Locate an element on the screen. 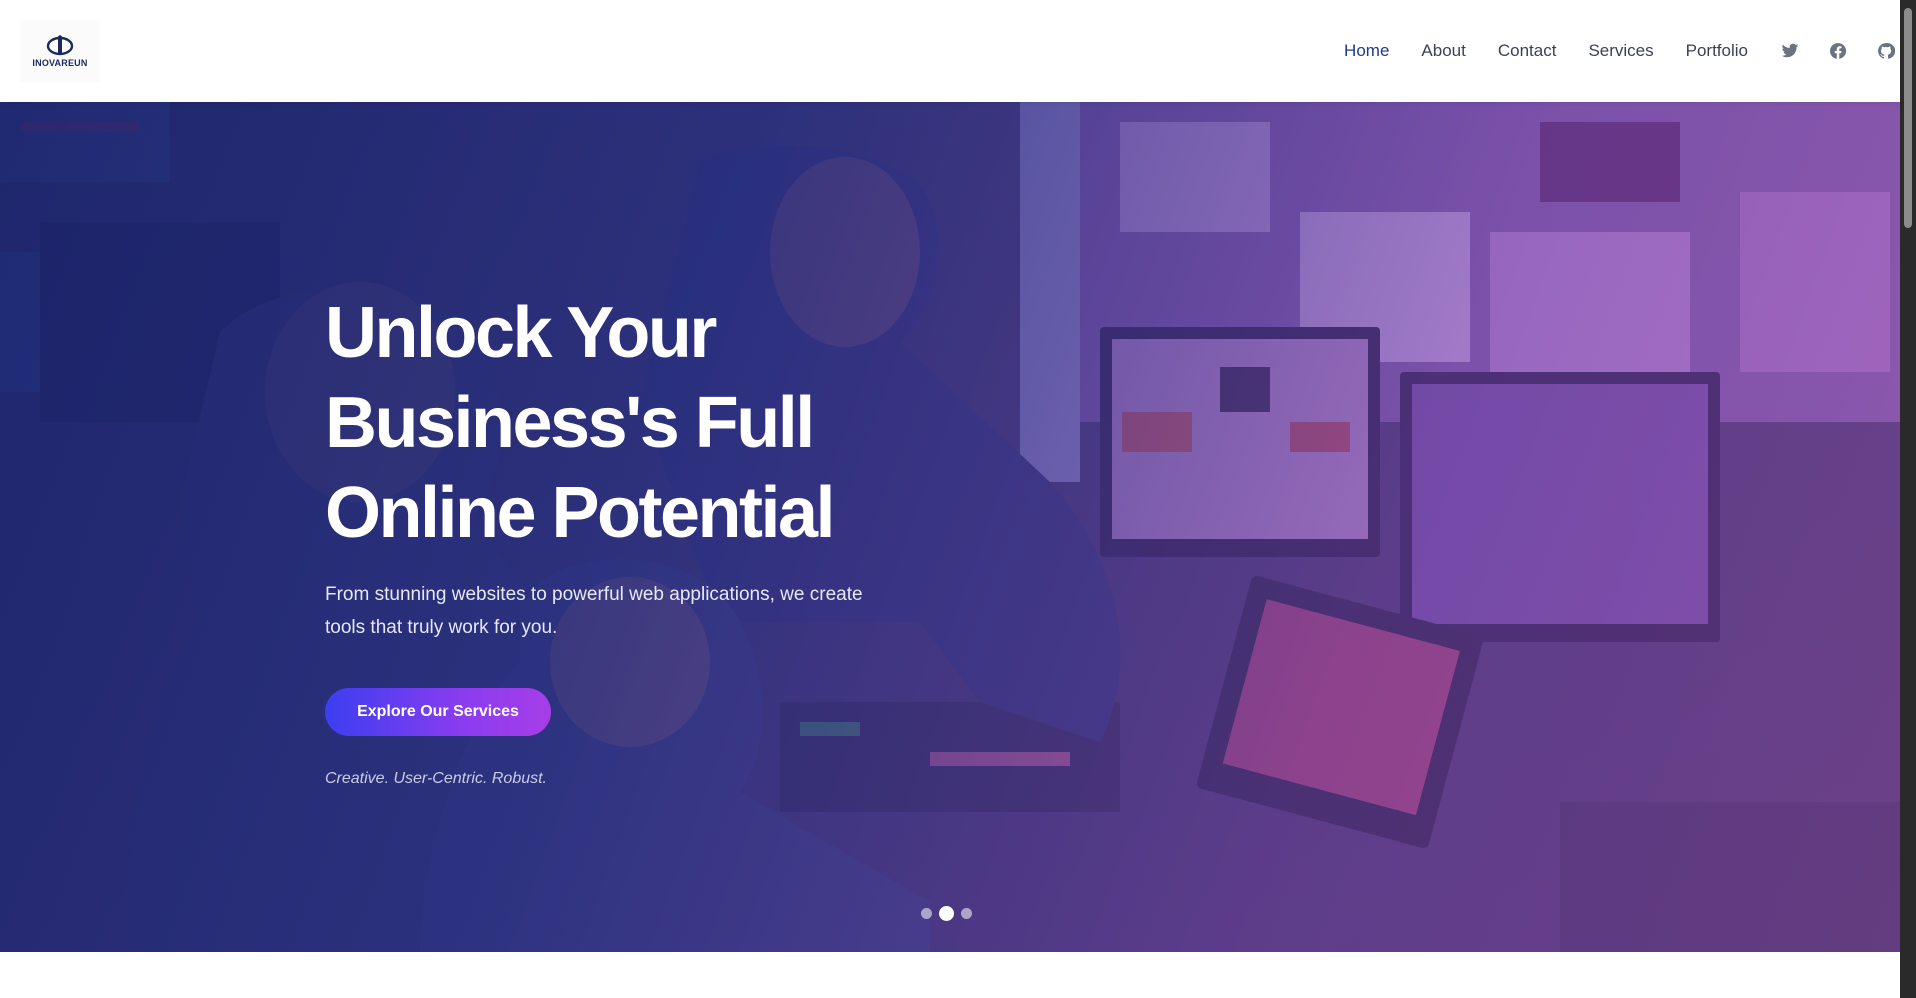 The height and width of the screenshot is (998, 1916). twitter-icon is located at coordinates (1790, 51).